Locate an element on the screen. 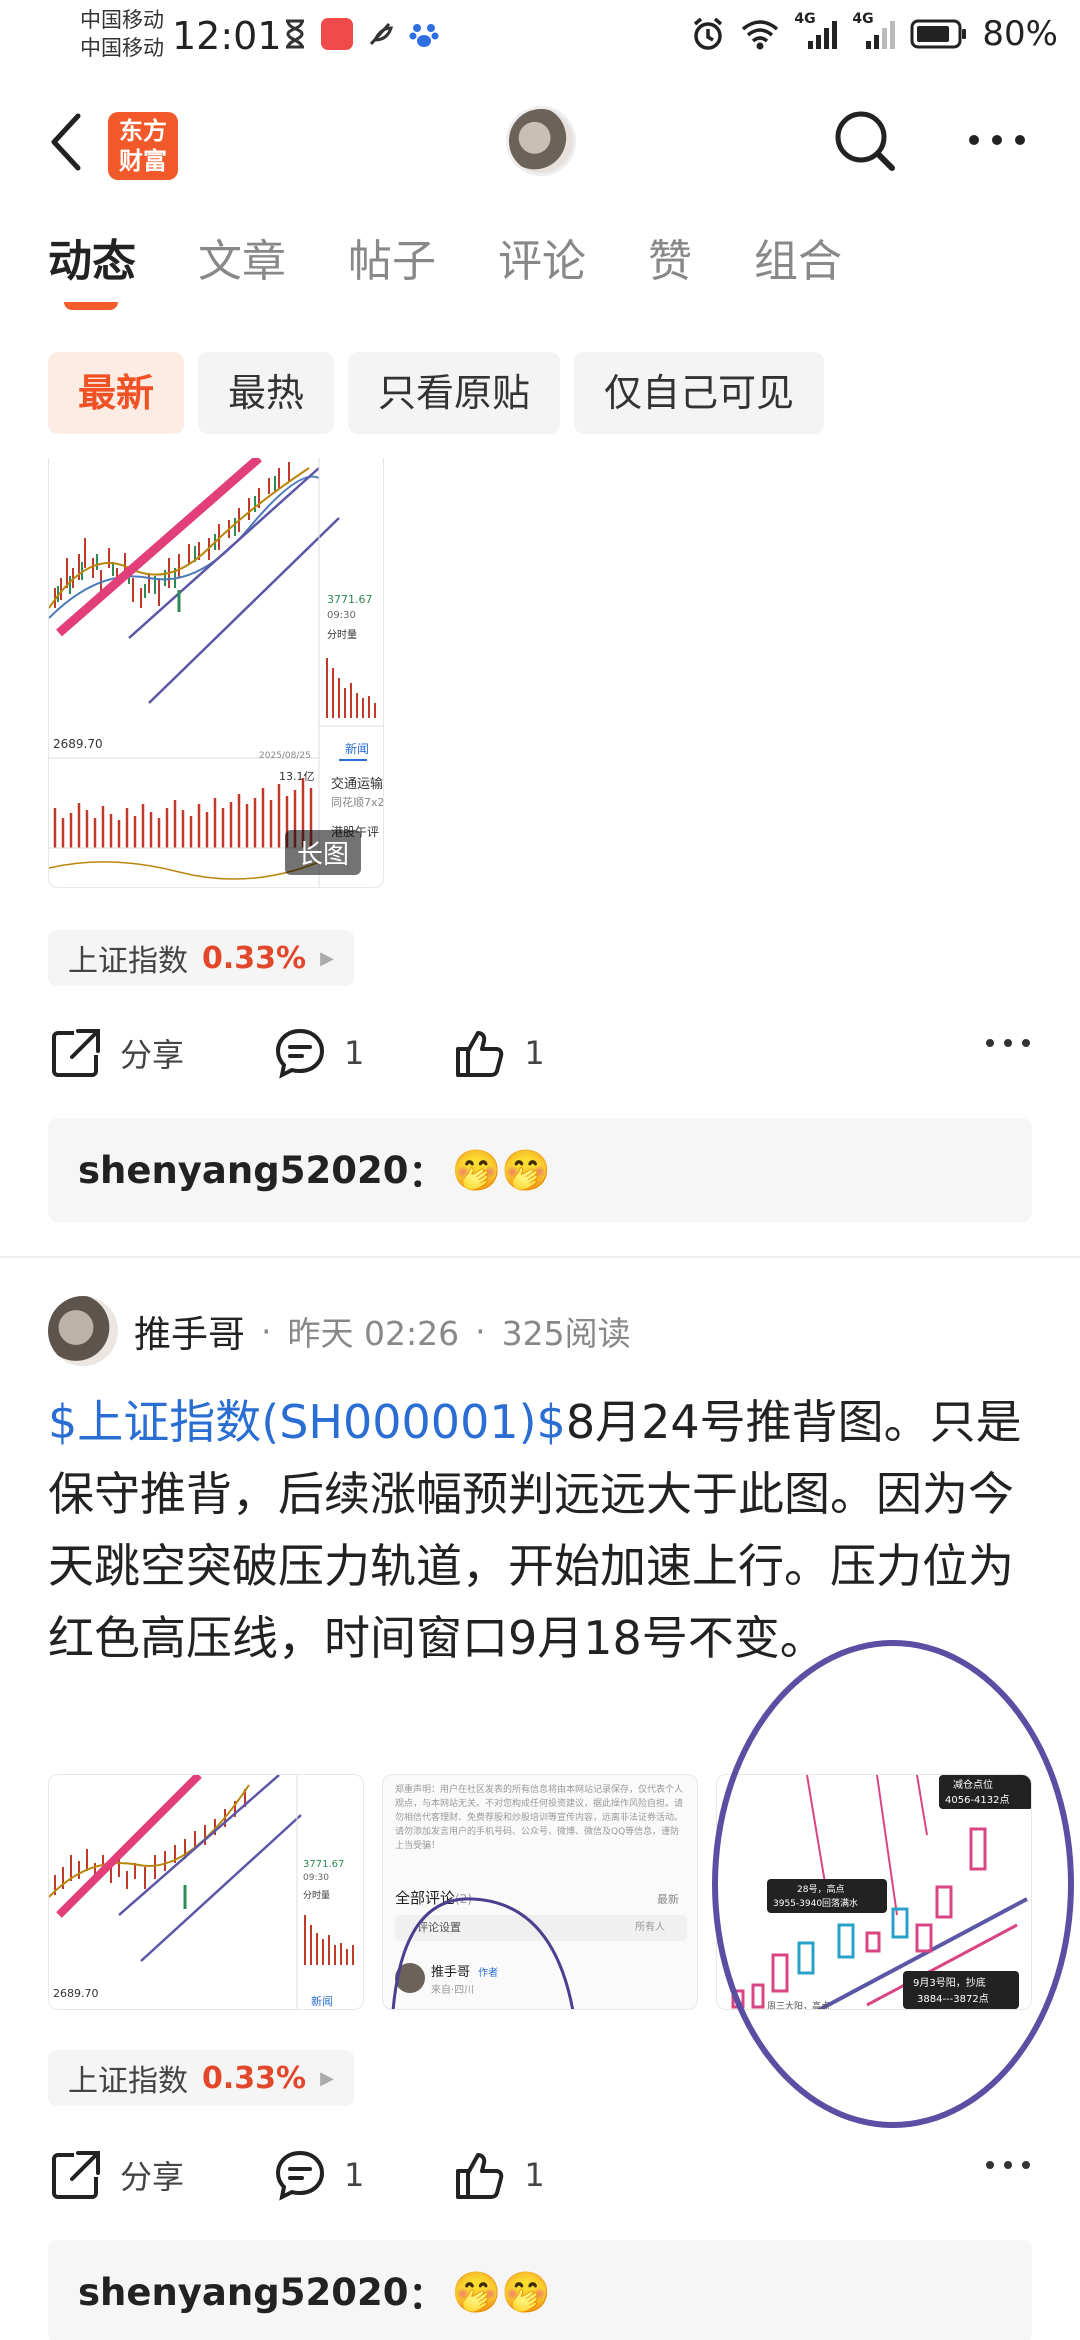  clock: 12:01 is located at coordinates (227, 36).